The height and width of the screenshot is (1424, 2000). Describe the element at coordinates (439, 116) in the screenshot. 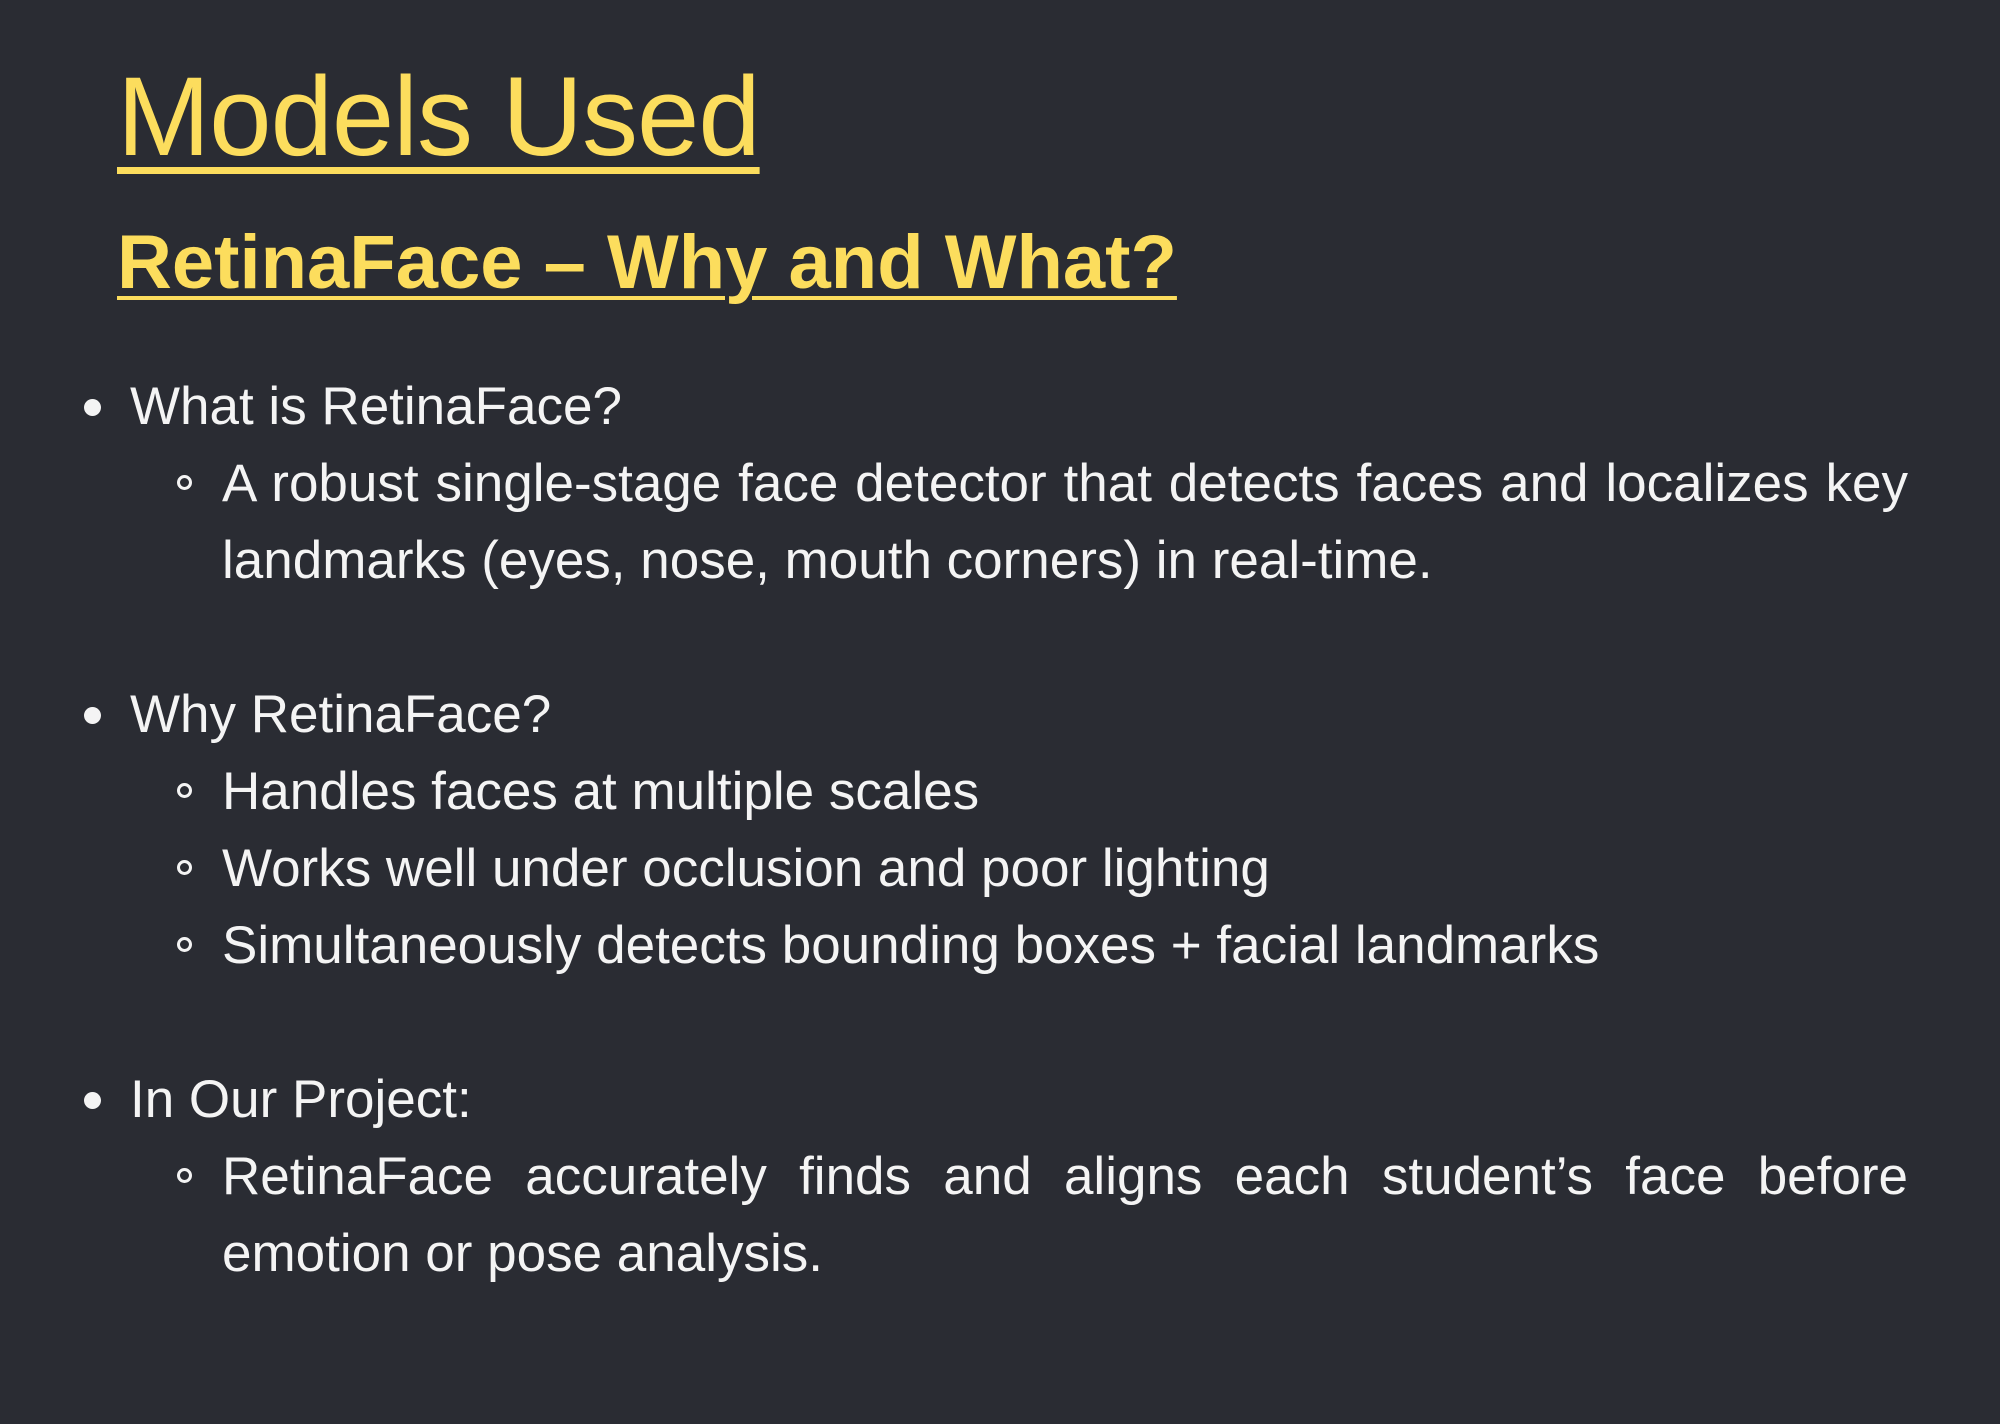

I see `slide-title: Models Used` at that location.